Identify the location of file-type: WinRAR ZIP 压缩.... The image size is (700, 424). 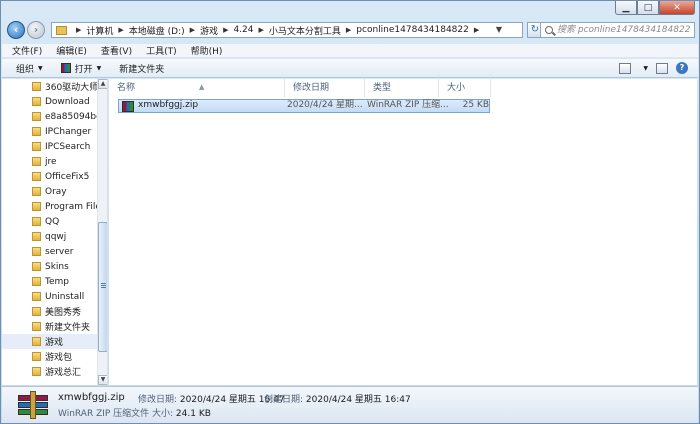
(408, 105).